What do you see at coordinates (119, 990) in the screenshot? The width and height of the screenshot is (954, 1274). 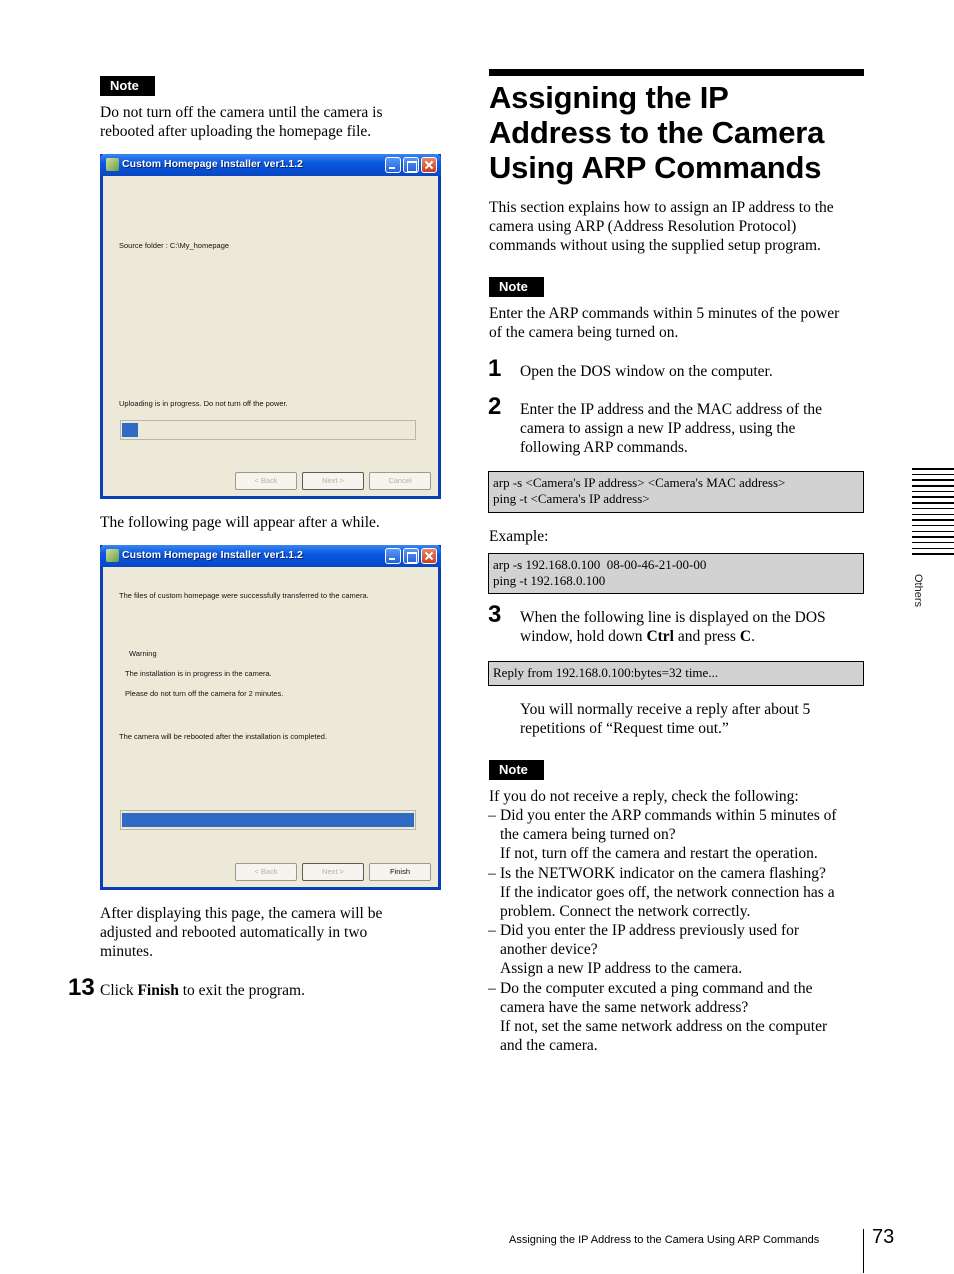 I see `text: Click` at bounding box center [119, 990].